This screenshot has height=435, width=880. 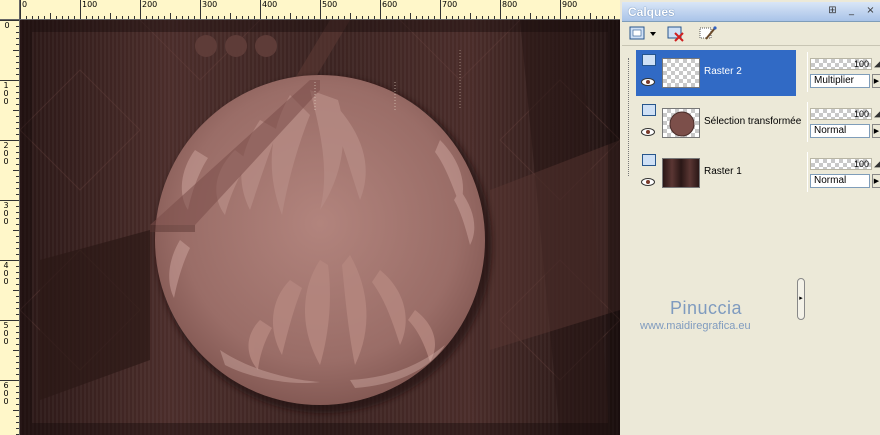 I want to click on collapse-handle: ▸, so click(x=801, y=299).